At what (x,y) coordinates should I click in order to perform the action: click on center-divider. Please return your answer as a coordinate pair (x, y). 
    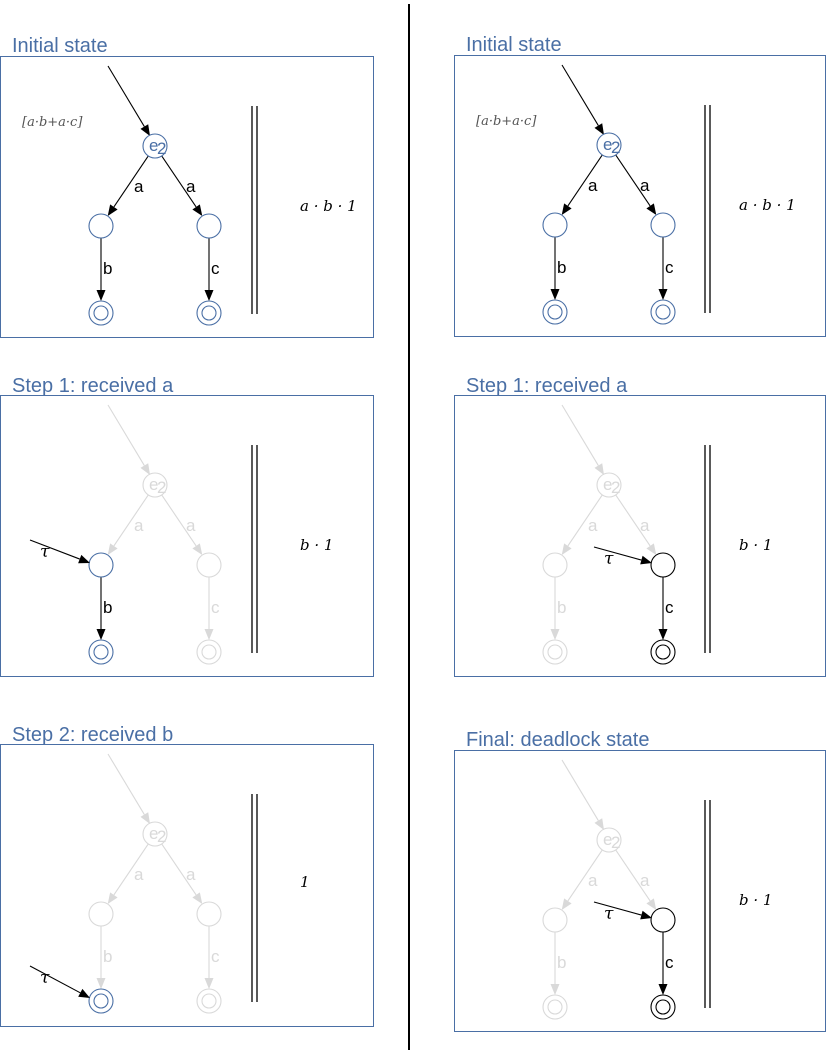
    Looking at the image, I should click on (409, 527).